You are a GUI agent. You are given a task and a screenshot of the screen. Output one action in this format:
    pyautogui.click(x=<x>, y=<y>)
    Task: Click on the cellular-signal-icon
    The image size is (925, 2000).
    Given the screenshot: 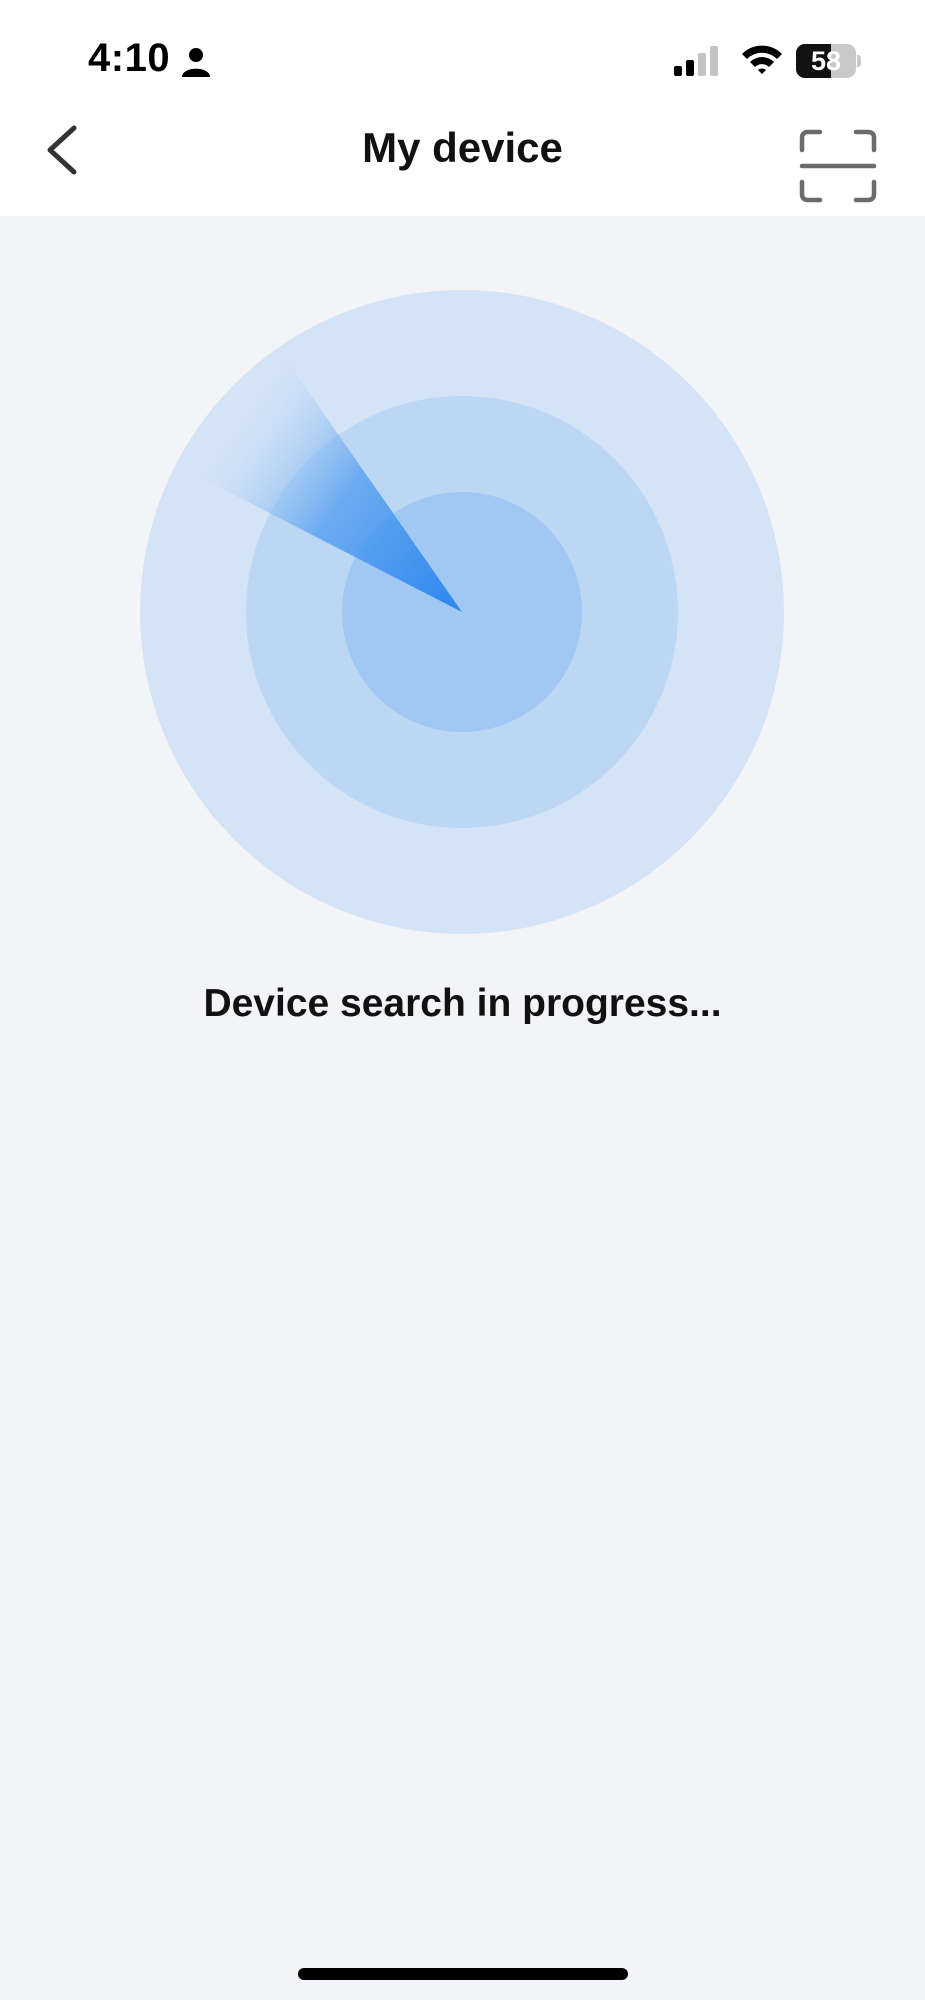 What is the action you would take?
    pyautogui.click(x=696, y=61)
    